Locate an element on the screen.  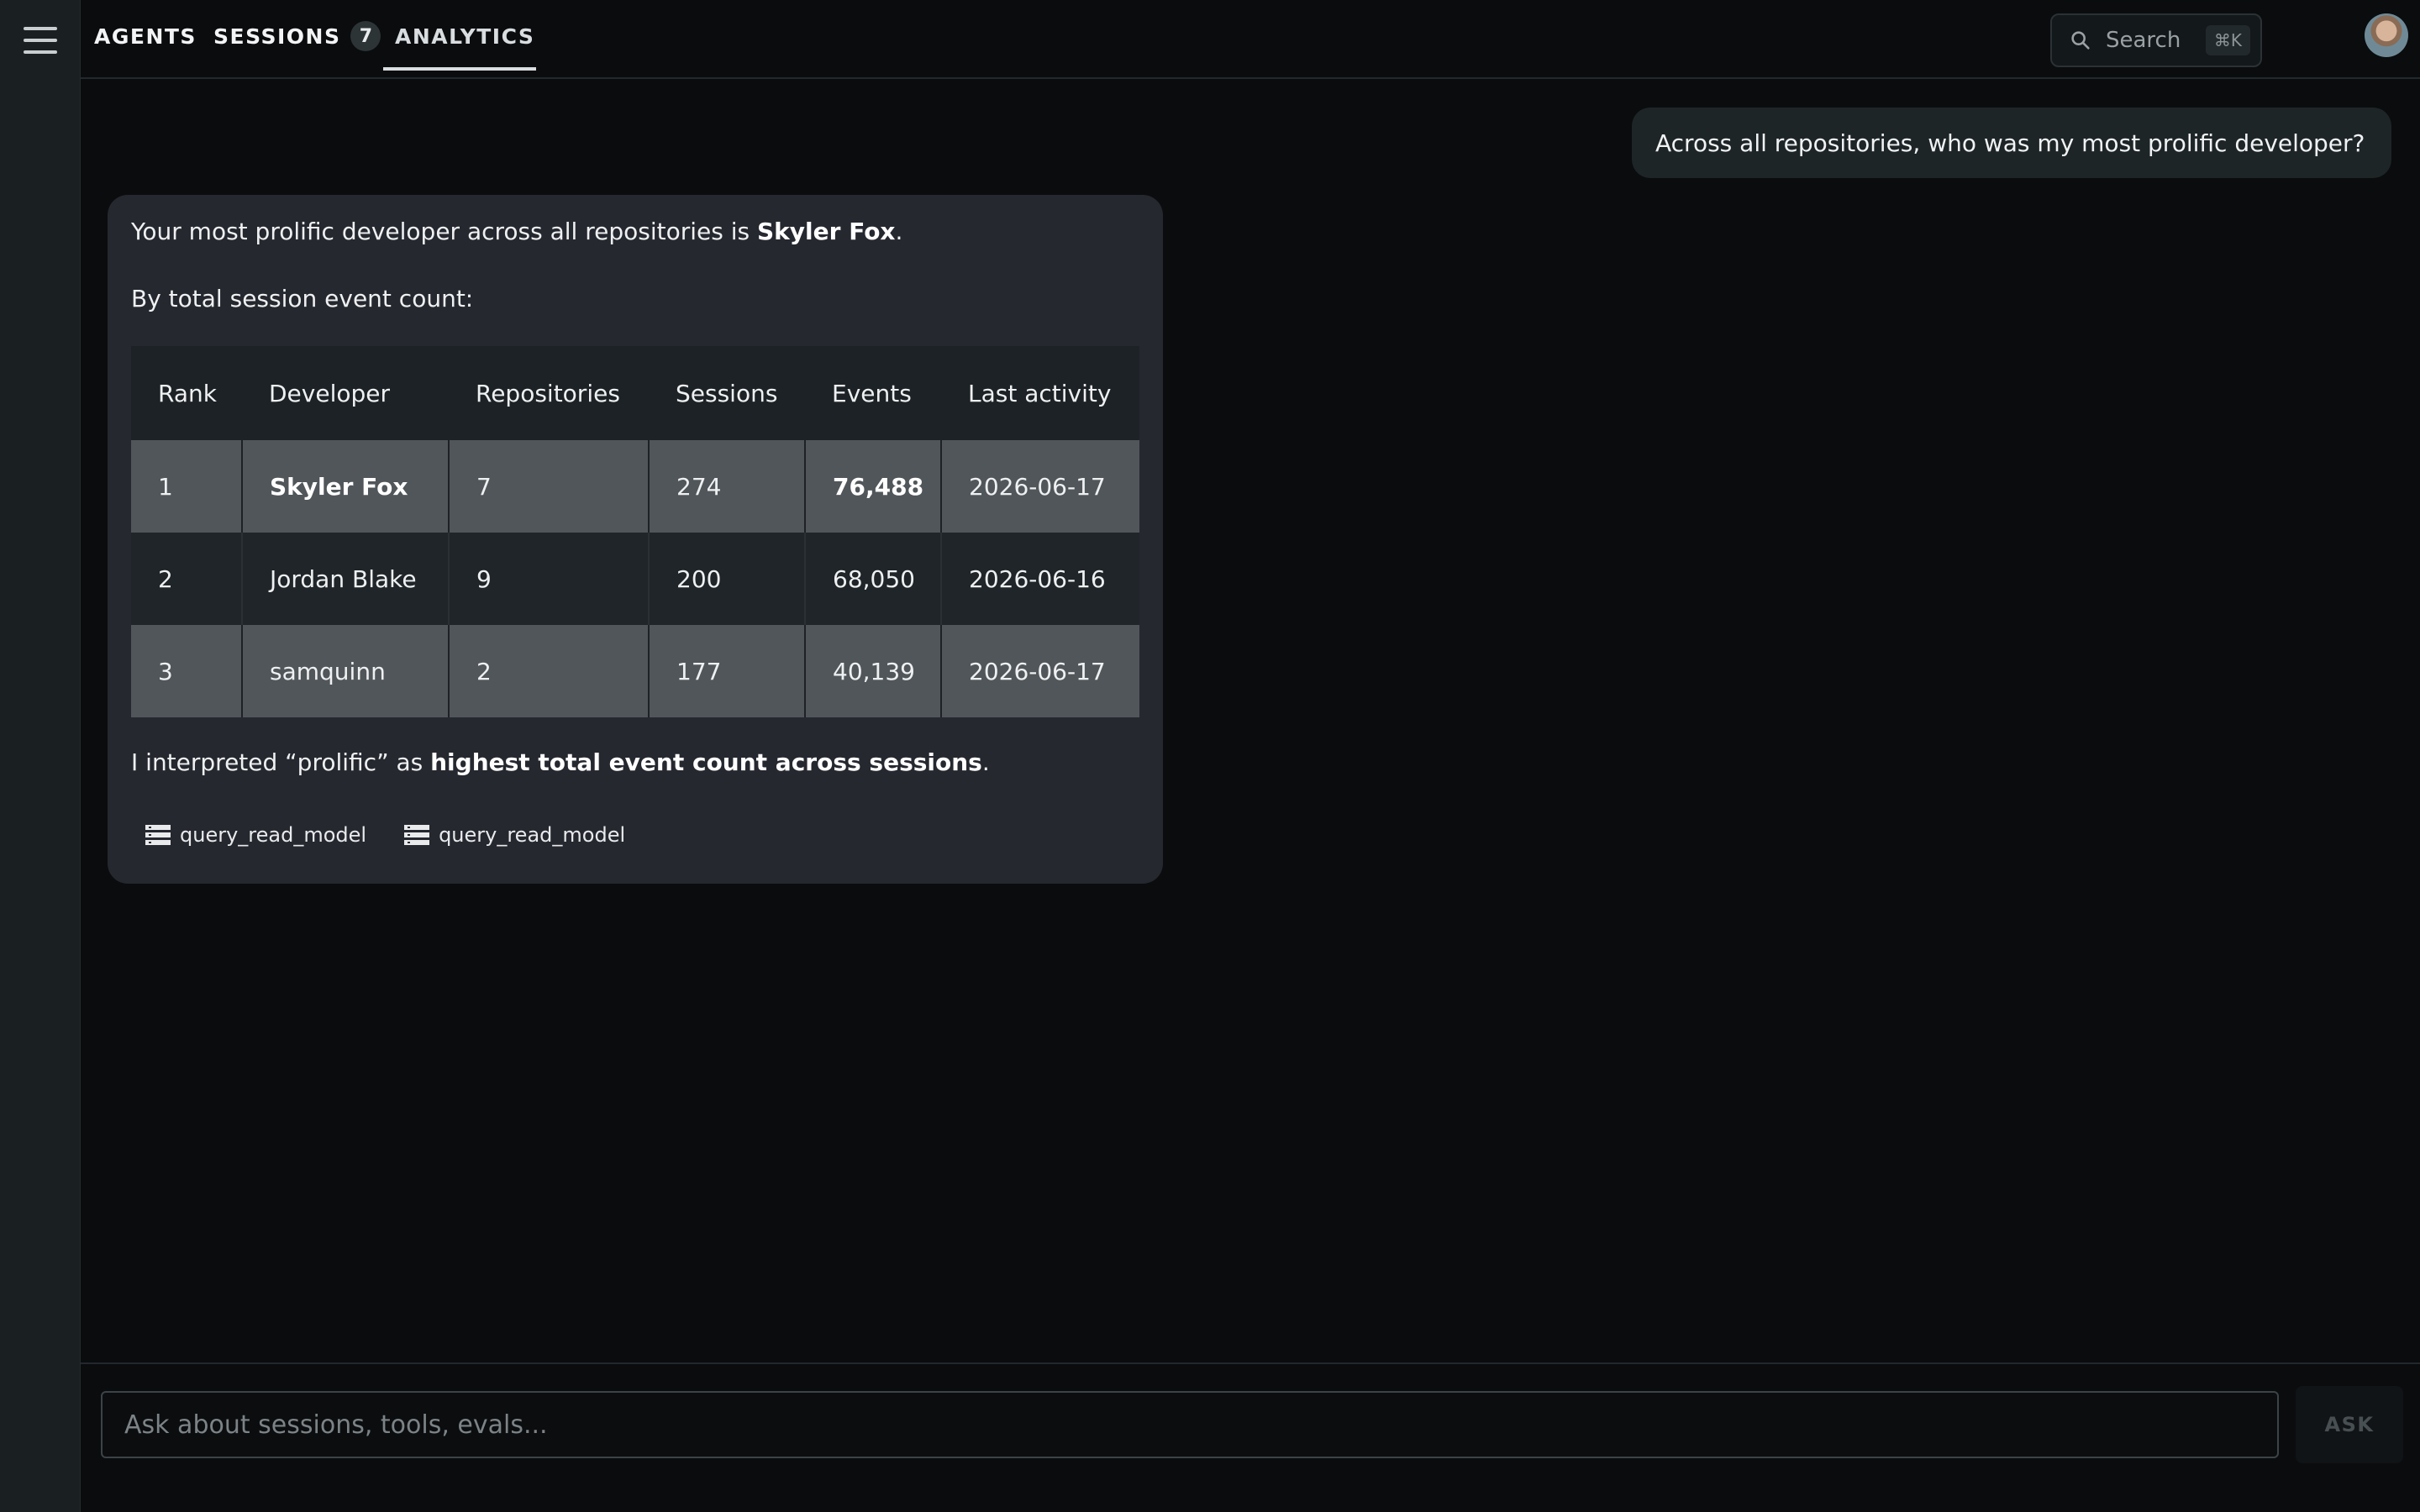
cell-events: 68,050 is located at coordinates (872, 579).